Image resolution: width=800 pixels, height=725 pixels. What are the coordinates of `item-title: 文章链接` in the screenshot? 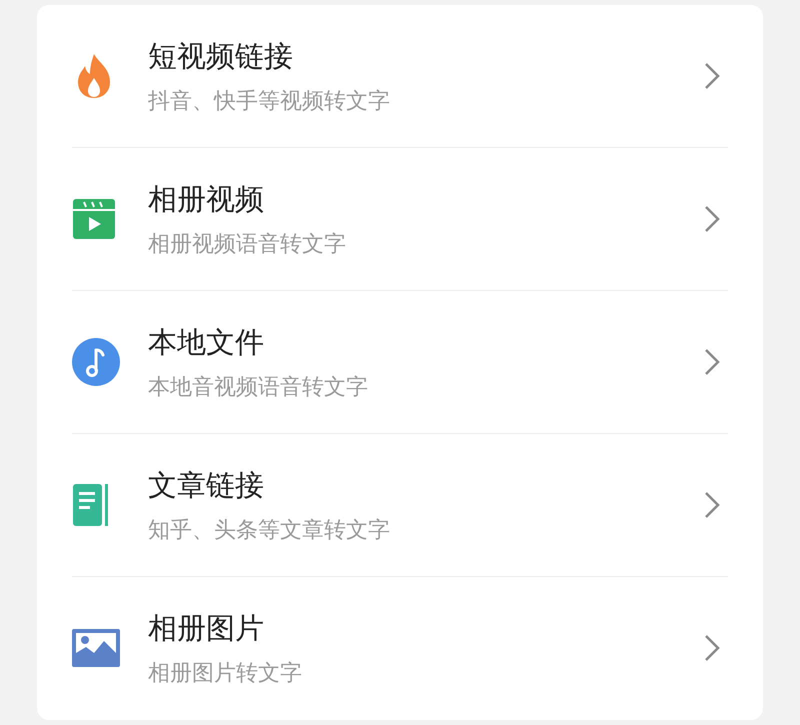 It's located at (206, 485).